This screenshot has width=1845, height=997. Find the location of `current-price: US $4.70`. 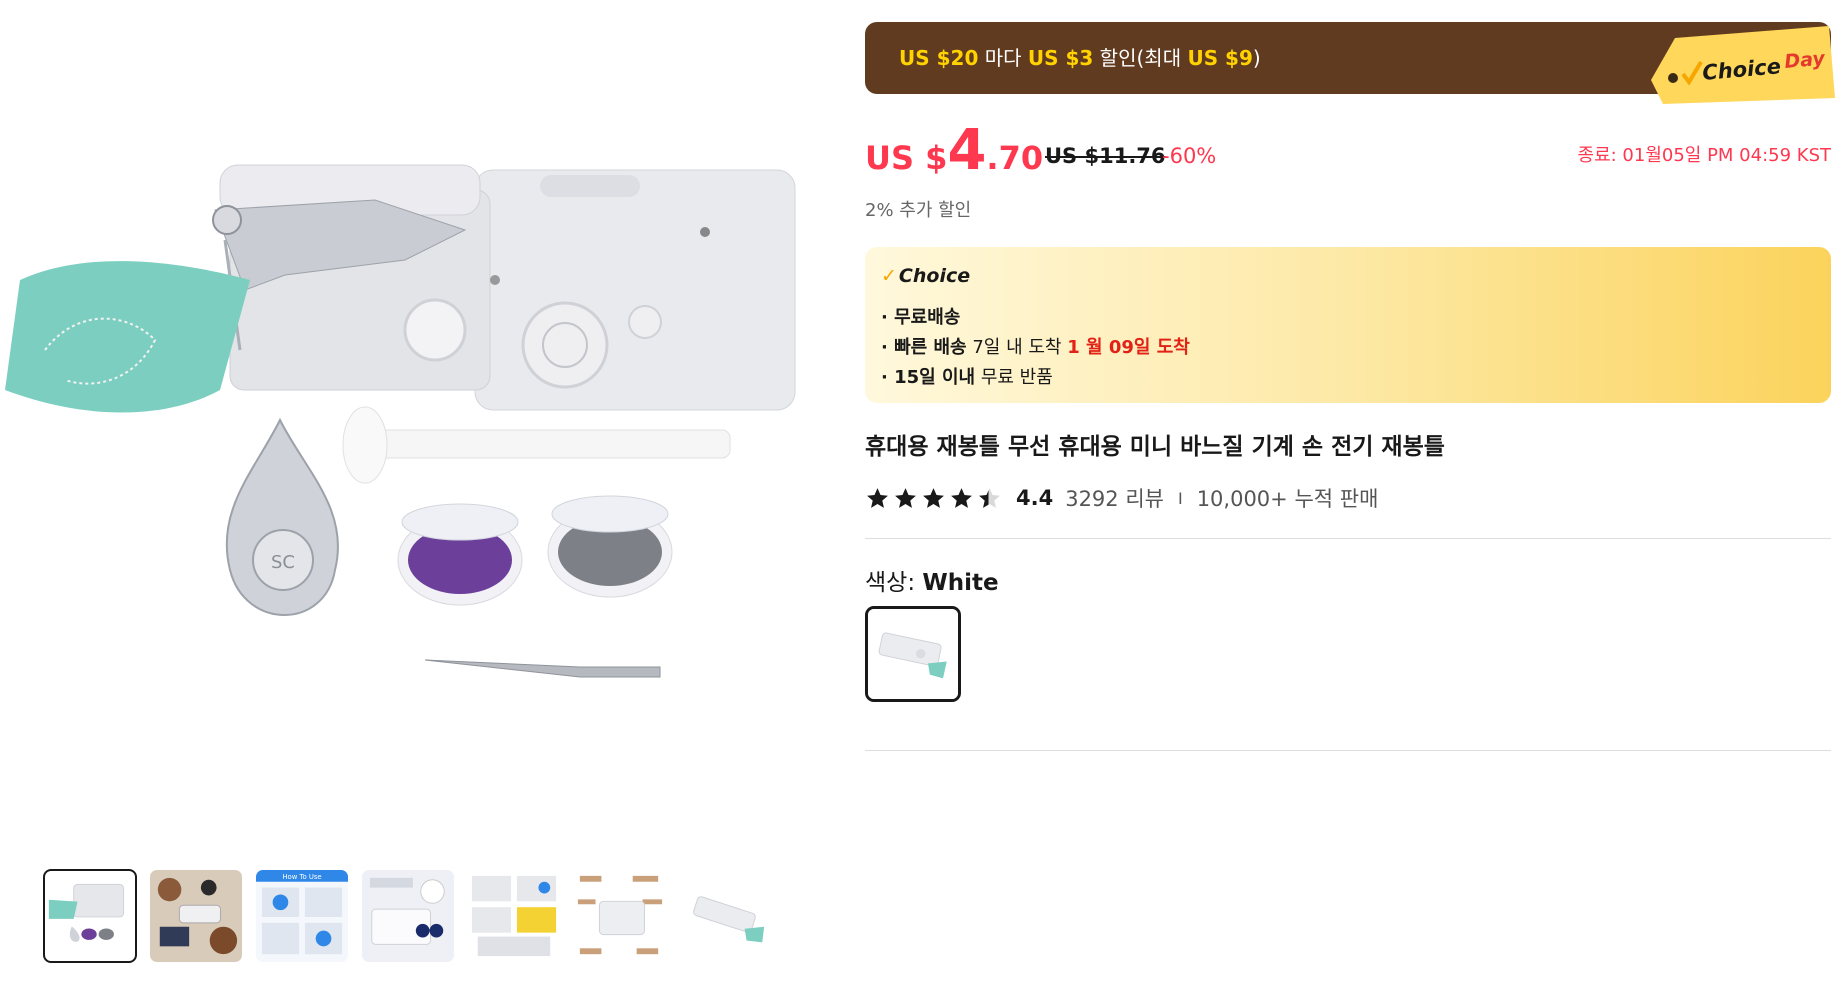

current-price: US $4.70 is located at coordinates (954, 150).